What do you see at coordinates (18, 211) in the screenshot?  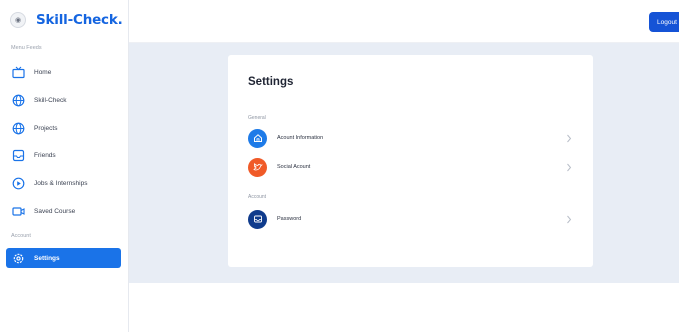 I see `video-icon` at bounding box center [18, 211].